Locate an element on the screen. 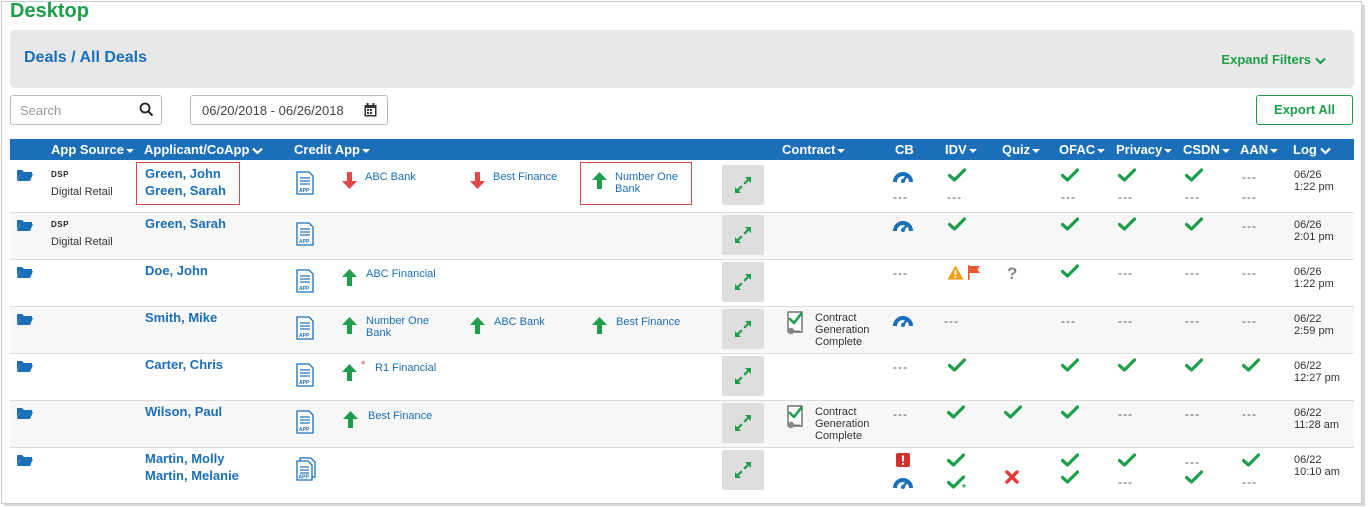 The height and width of the screenshot is (507, 1368). export-all-button: Export All is located at coordinates (1304, 110).